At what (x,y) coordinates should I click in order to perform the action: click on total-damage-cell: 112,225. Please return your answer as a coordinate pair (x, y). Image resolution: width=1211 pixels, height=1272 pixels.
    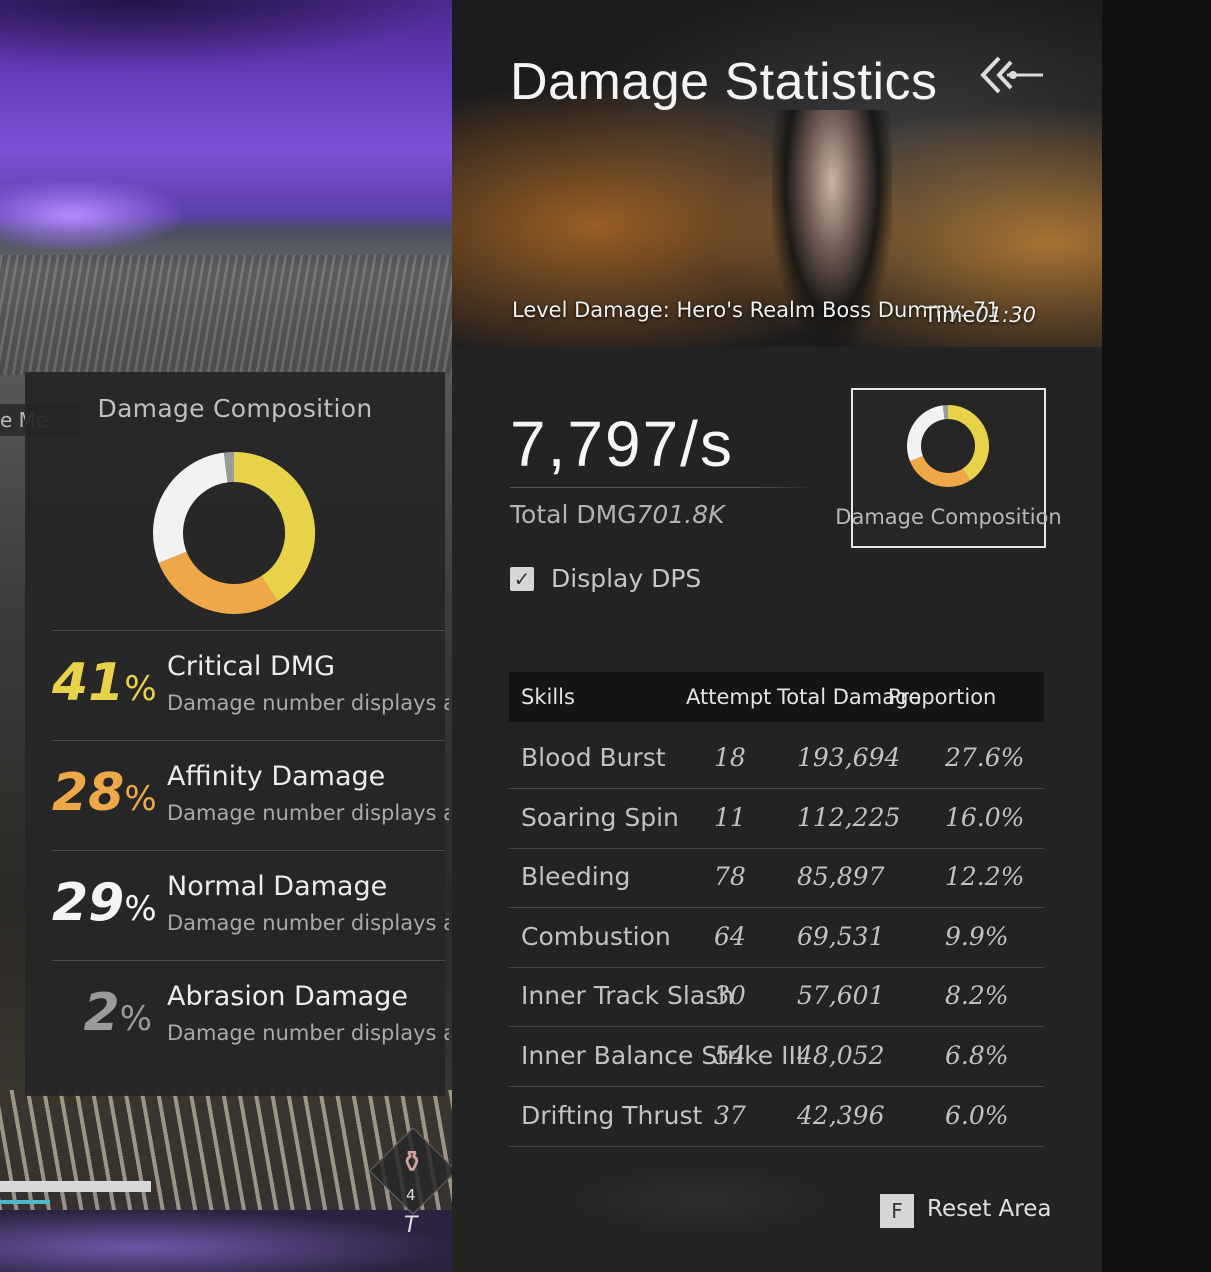
    Looking at the image, I should click on (849, 817).